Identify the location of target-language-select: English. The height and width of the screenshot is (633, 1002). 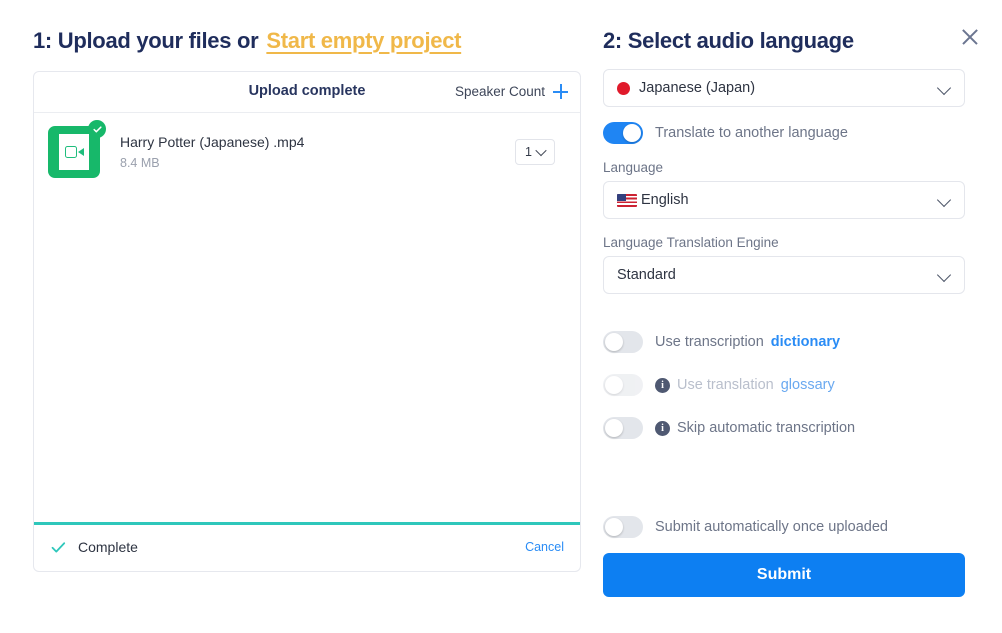
(784, 200).